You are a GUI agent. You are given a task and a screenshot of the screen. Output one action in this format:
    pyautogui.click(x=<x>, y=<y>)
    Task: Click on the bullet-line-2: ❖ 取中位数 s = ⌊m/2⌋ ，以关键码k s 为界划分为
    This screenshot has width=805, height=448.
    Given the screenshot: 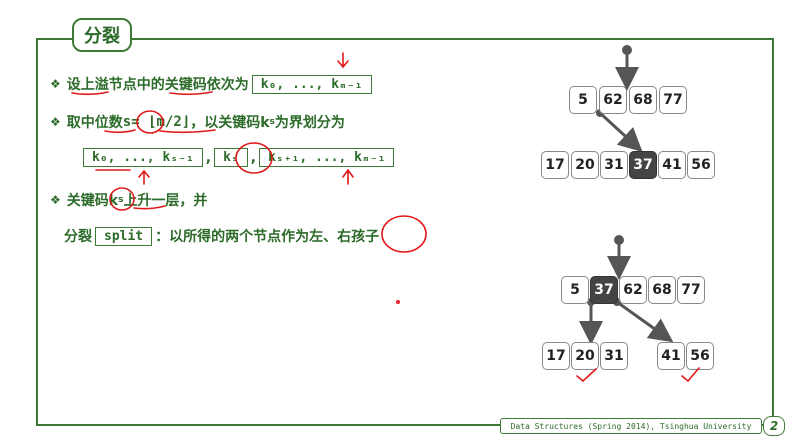 What is the action you would take?
    pyautogui.click(x=197, y=122)
    